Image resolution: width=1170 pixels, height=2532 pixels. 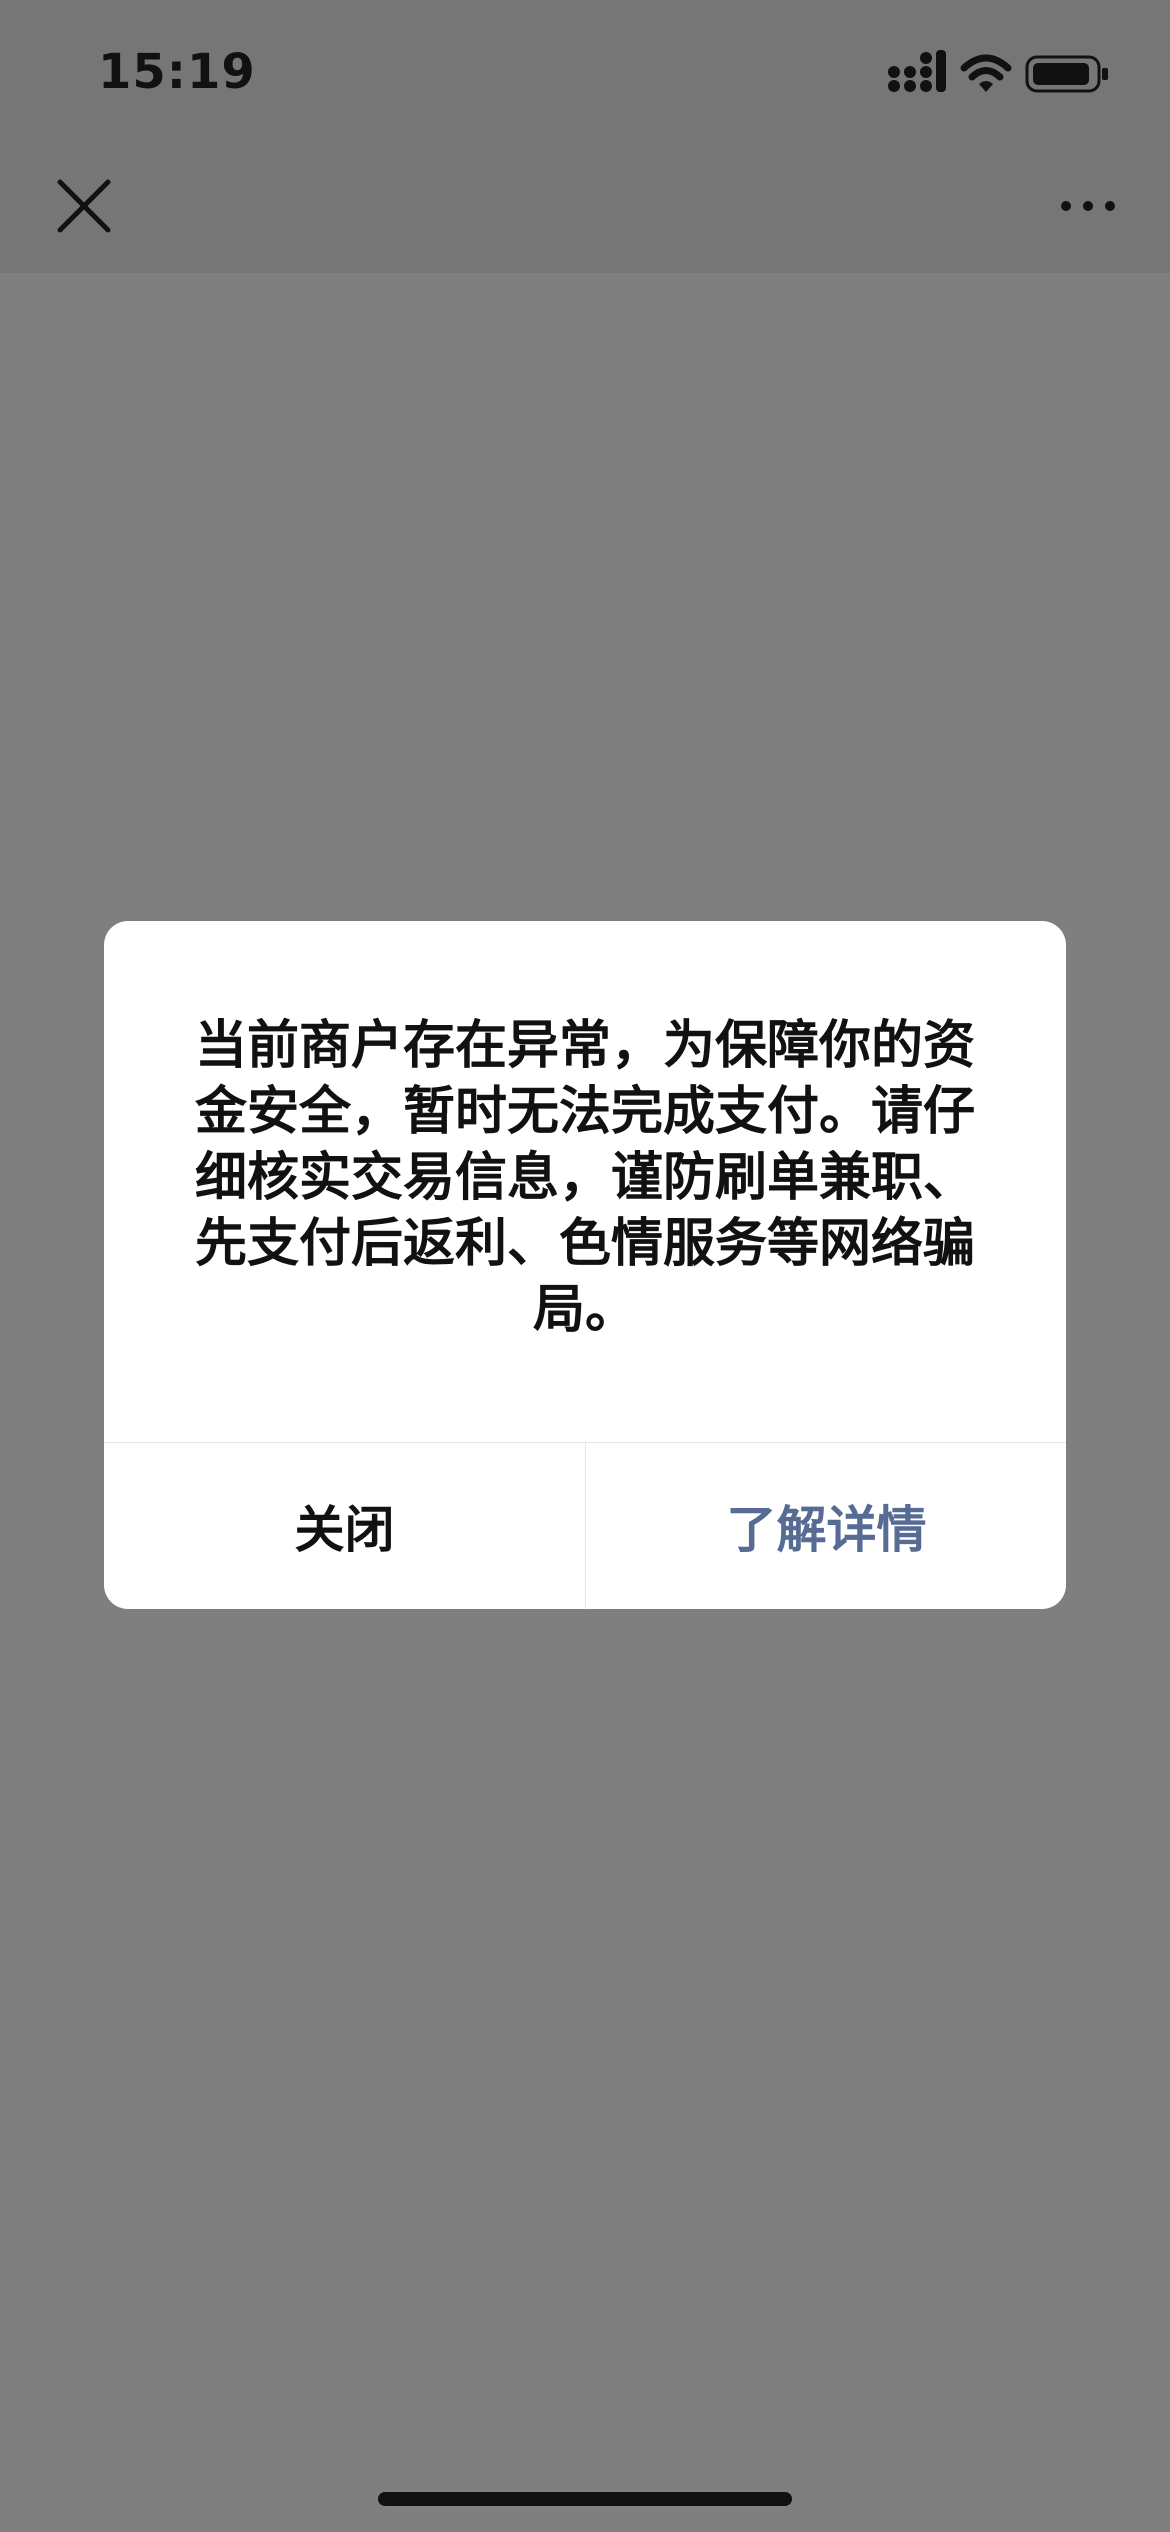 I want to click on nav-bar, so click(x=585, y=206).